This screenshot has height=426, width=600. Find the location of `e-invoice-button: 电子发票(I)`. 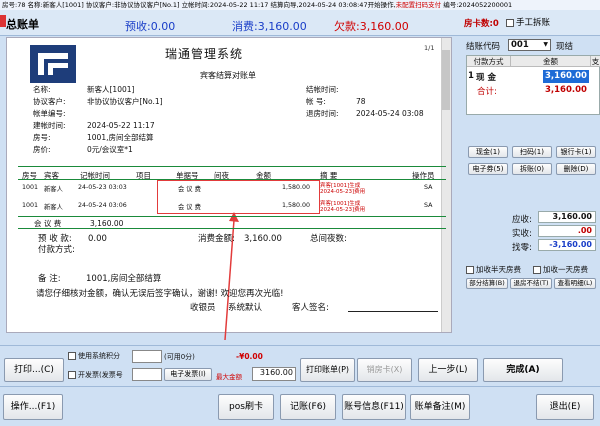

e-invoice-button: 电子发票(I) is located at coordinates (188, 374).